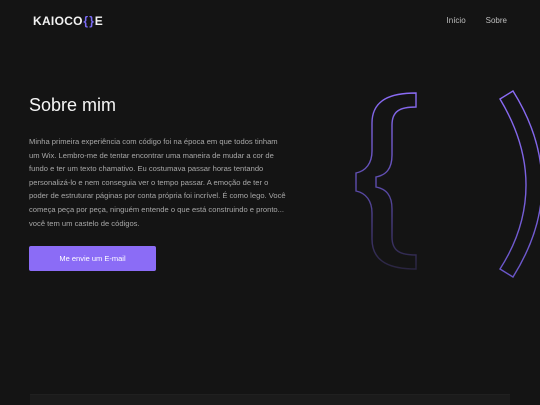 The height and width of the screenshot is (405, 540). I want to click on paren-shape, so click(519, 184).